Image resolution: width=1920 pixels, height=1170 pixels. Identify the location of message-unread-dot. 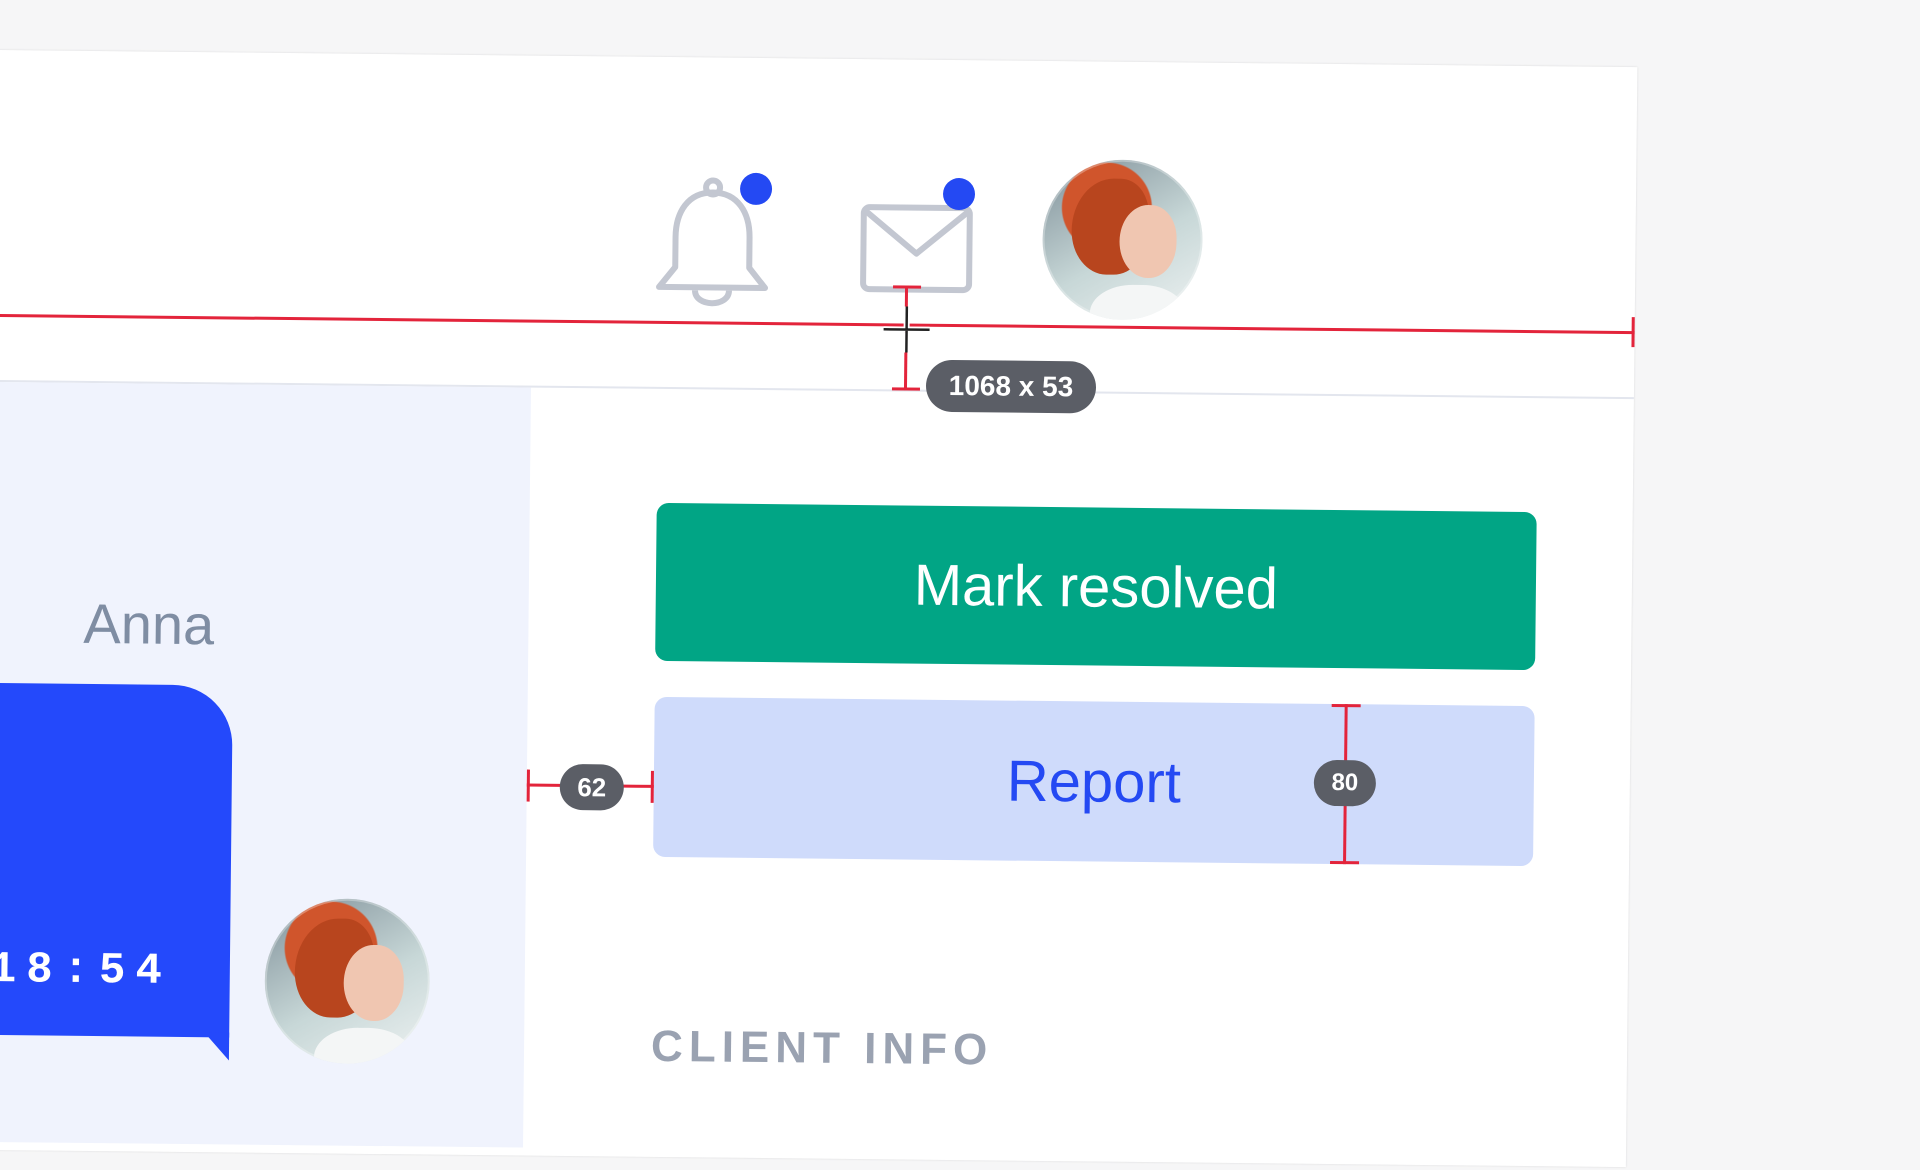
(959, 194).